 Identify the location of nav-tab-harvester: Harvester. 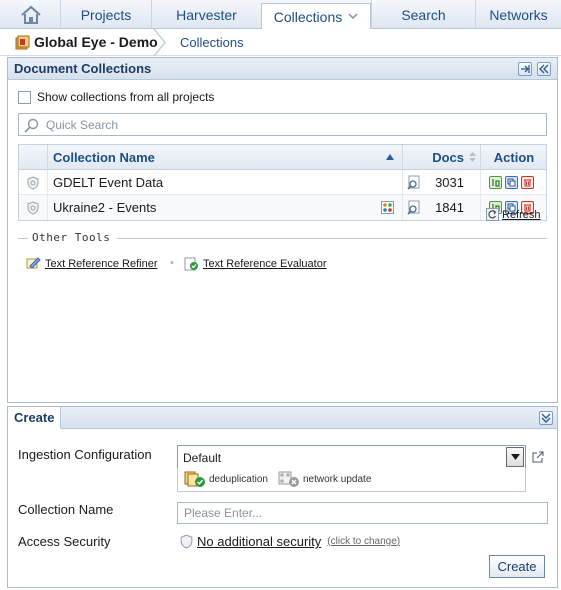
(206, 14).